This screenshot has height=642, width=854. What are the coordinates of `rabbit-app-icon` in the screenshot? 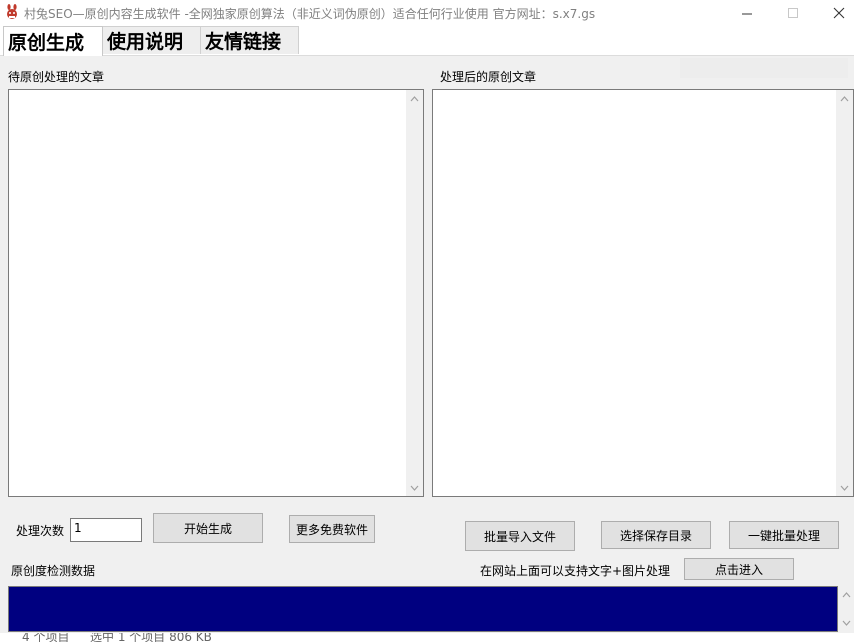 It's located at (12, 11).